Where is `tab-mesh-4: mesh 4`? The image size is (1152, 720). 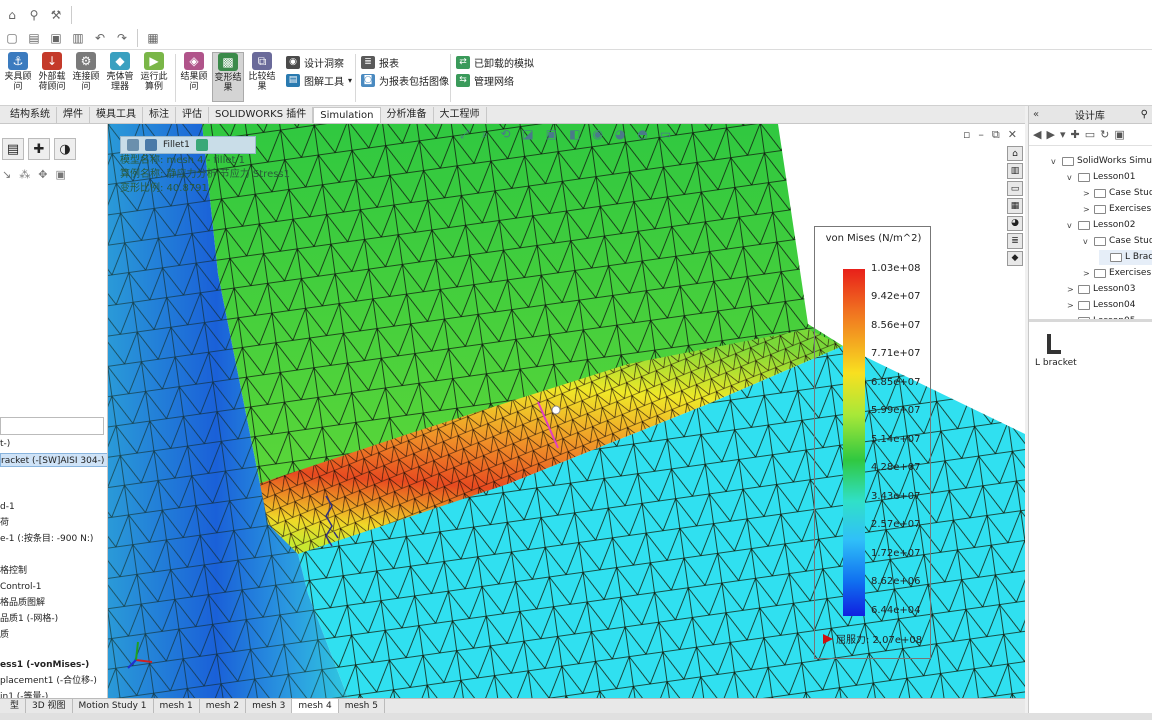
tab-mesh-4: mesh 4 is located at coordinates (315, 706).